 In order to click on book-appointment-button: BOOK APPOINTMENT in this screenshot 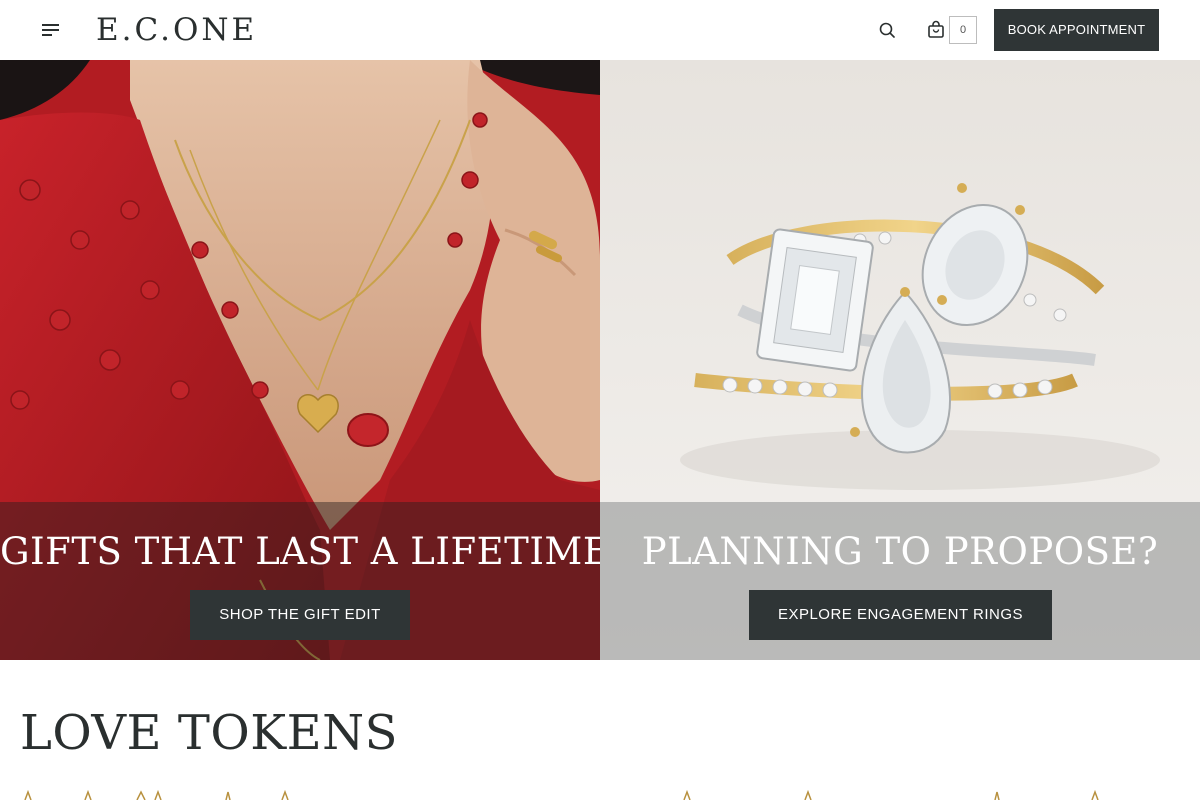, I will do `click(1076, 30)`.